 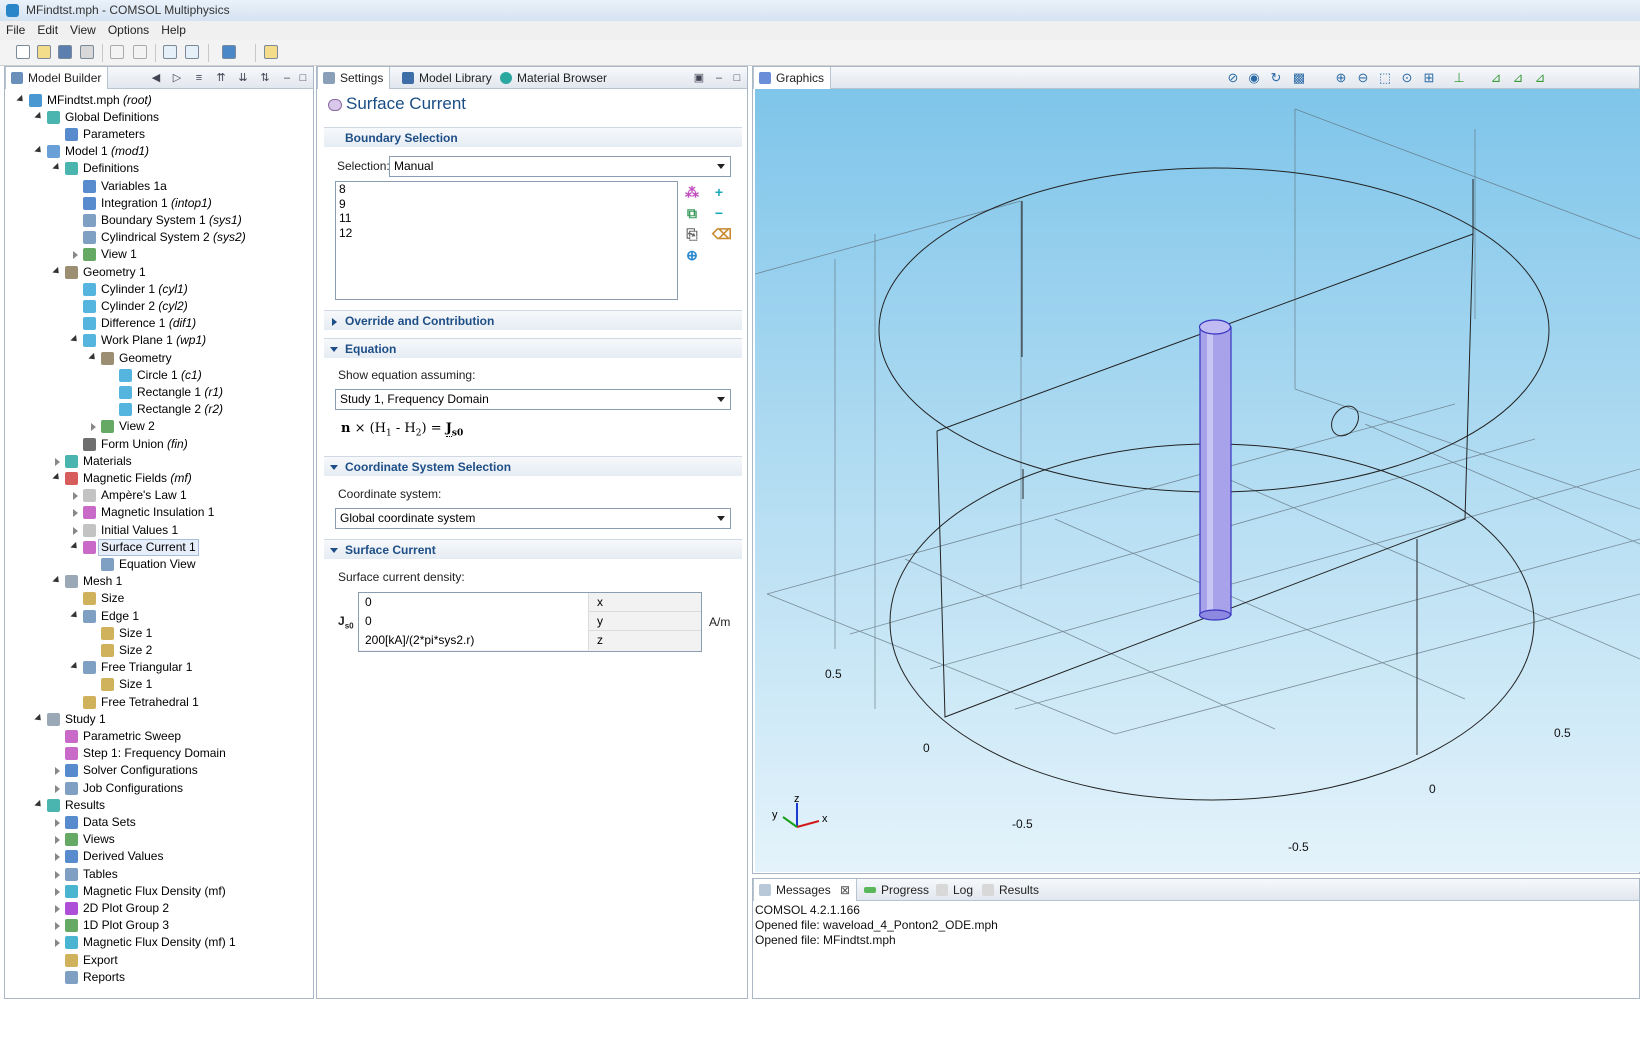 I want to click on tree-node: Magnetic Flux Density (mf) 1, so click(x=155, y=942).